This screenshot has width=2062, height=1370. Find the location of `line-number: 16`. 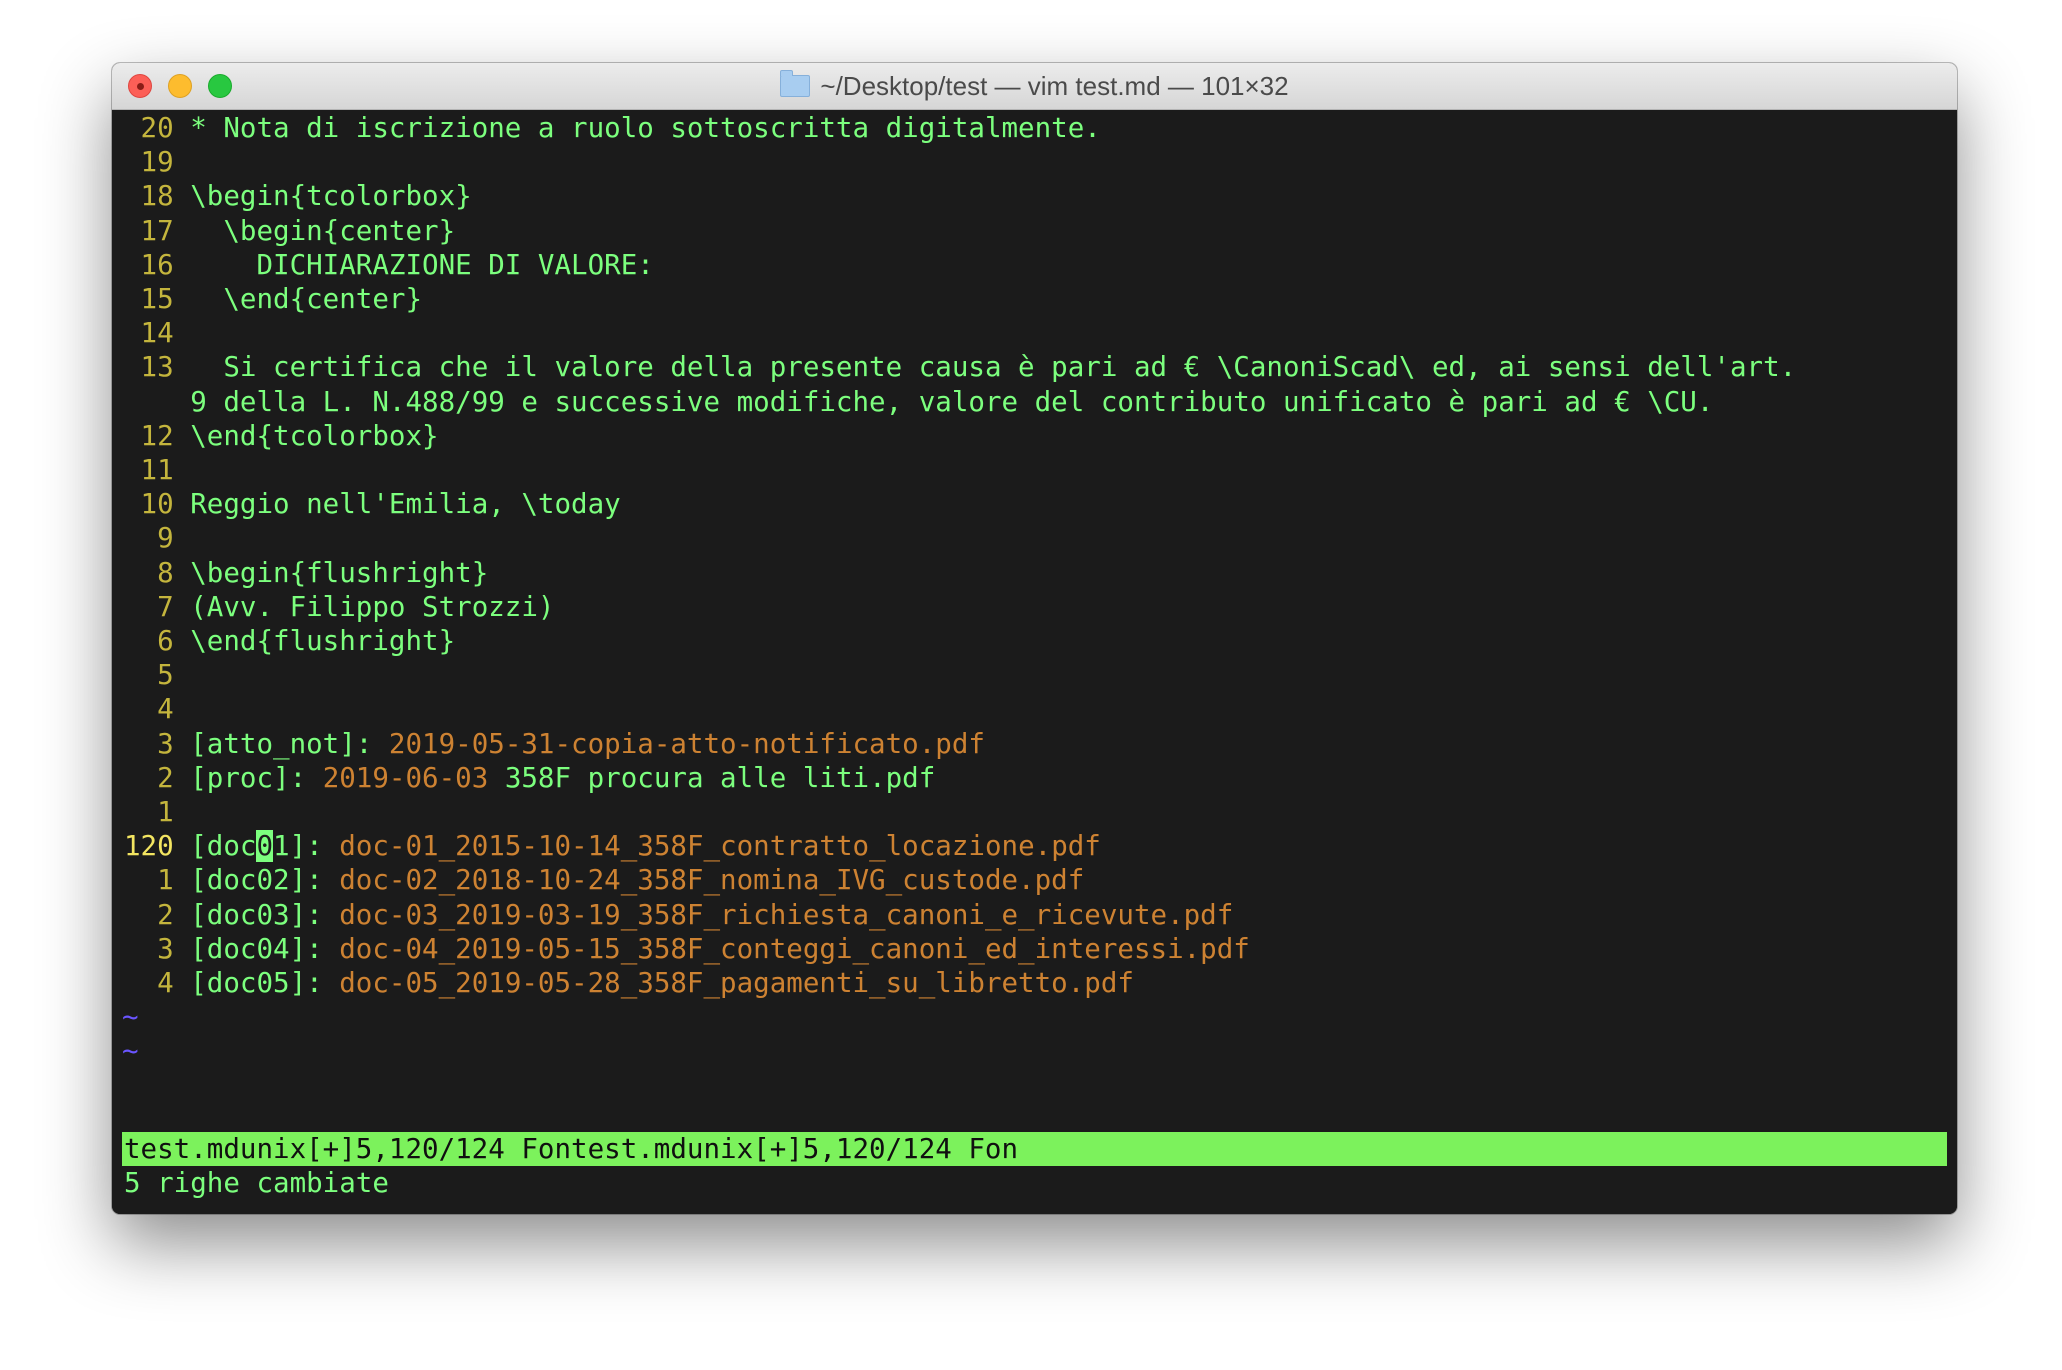

line-number: 16 is located at coordinates (157, 264).